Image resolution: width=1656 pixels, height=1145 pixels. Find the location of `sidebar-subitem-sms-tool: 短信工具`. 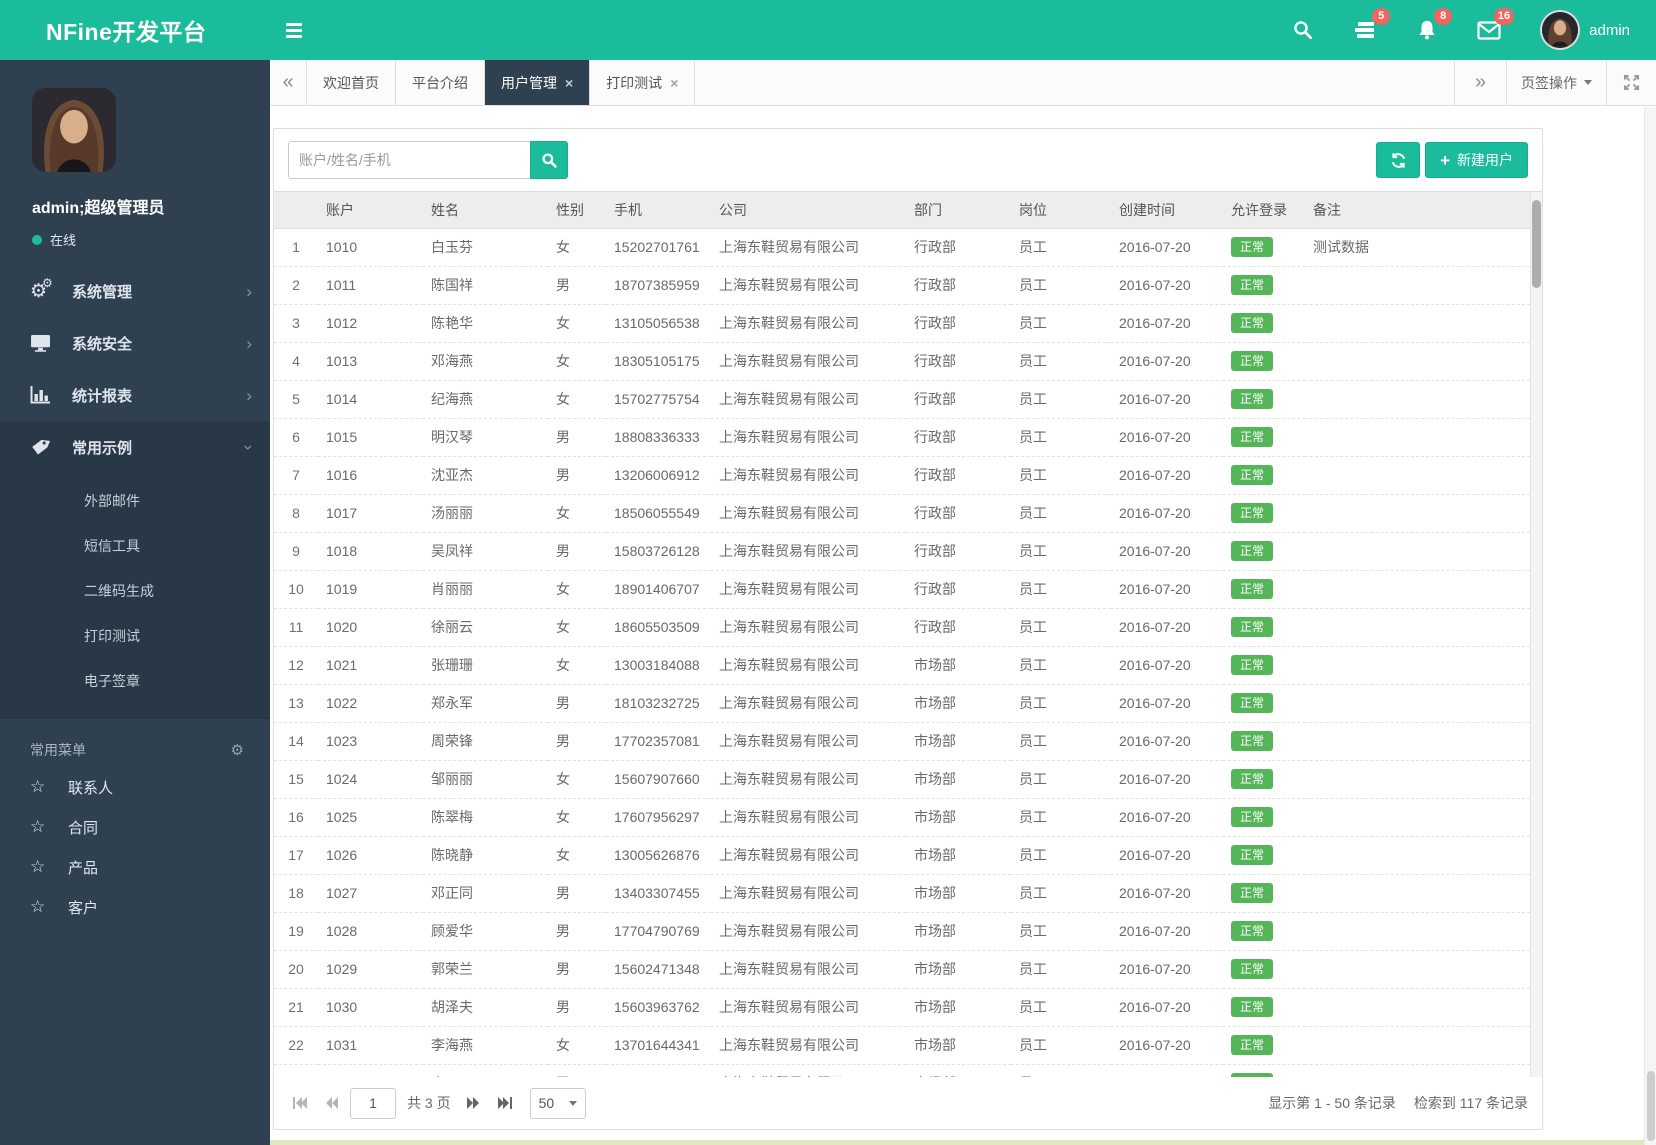

sidebar-subitem-sms-tool: 短信工具 is located at coordinates (135, 546).